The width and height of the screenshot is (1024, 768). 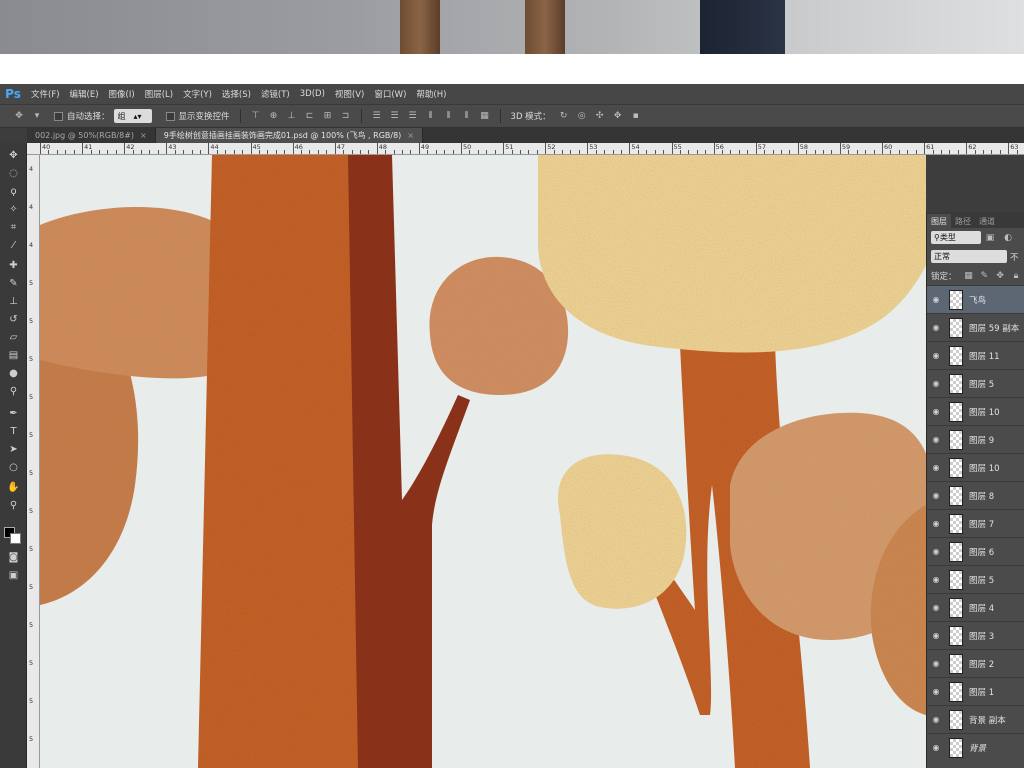 What do you see at coordinates (984, 275) in the screenshot?
I see `lock-paint-icon: ✎` at bounding box center [984, 275].